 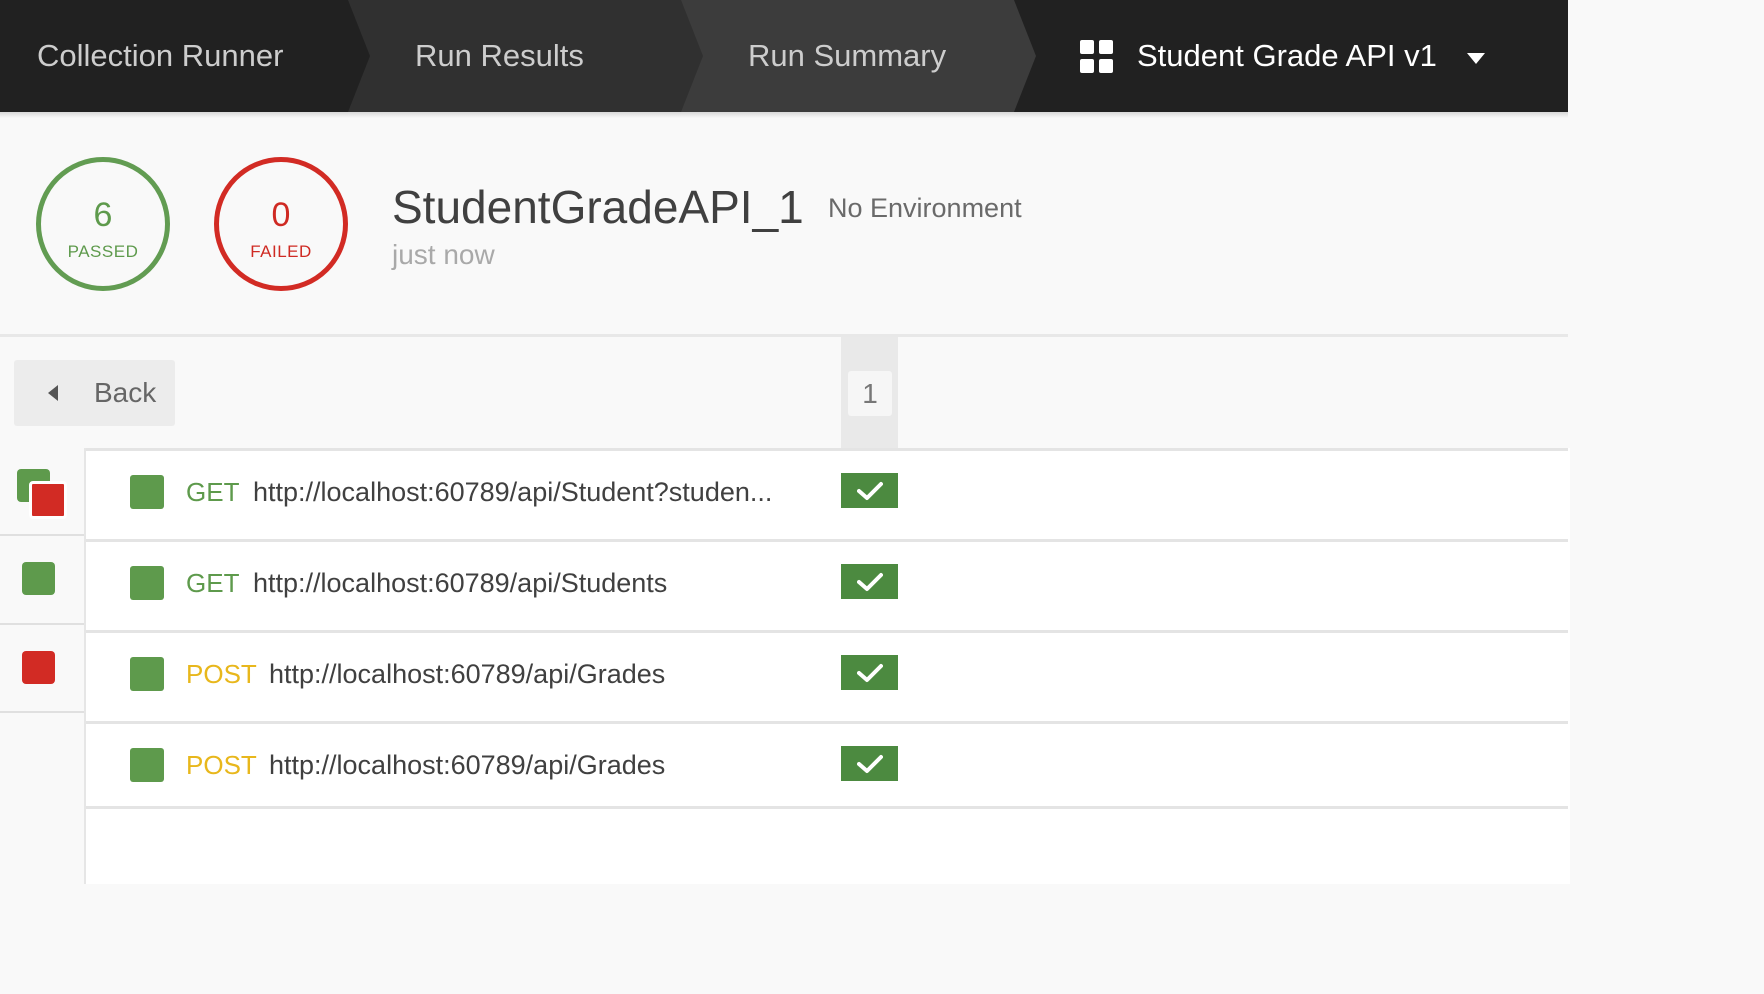 What do you see at coordinates (443, 254) in the screenshot?
I see `run-time: just now` at bounding box center [443, 254].